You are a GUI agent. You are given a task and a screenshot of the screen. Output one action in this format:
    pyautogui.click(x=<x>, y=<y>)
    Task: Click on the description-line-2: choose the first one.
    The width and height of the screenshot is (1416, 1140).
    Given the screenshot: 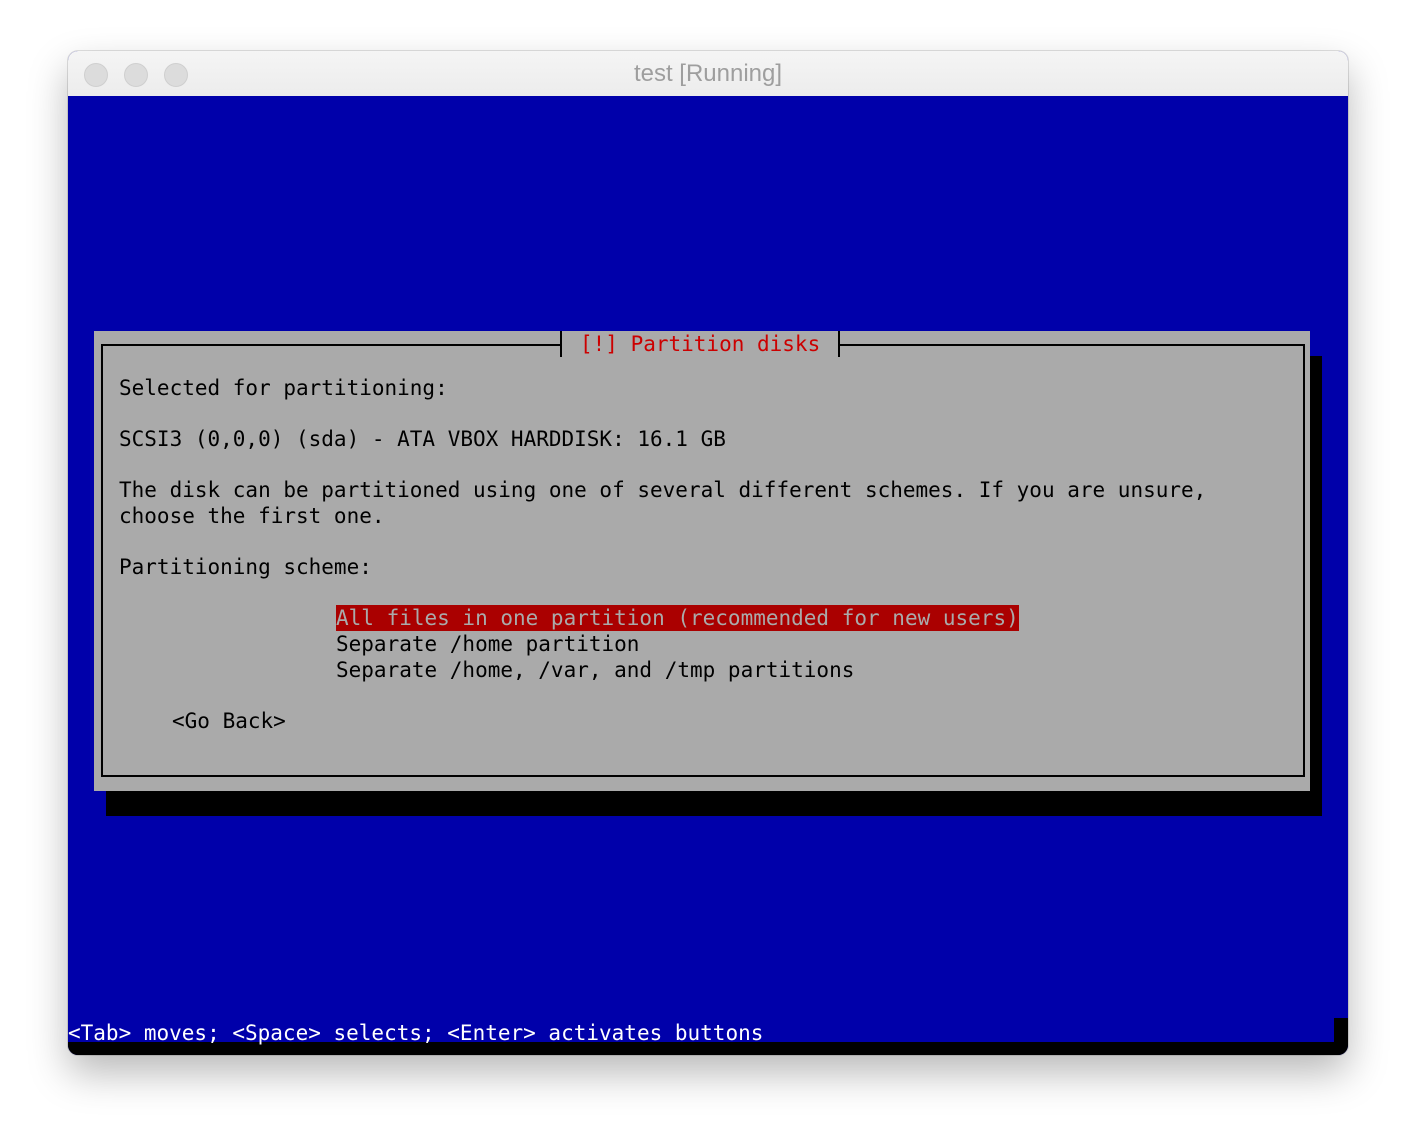 What is the action you would take?
    pyautogui.click(x=252, y=516)
    